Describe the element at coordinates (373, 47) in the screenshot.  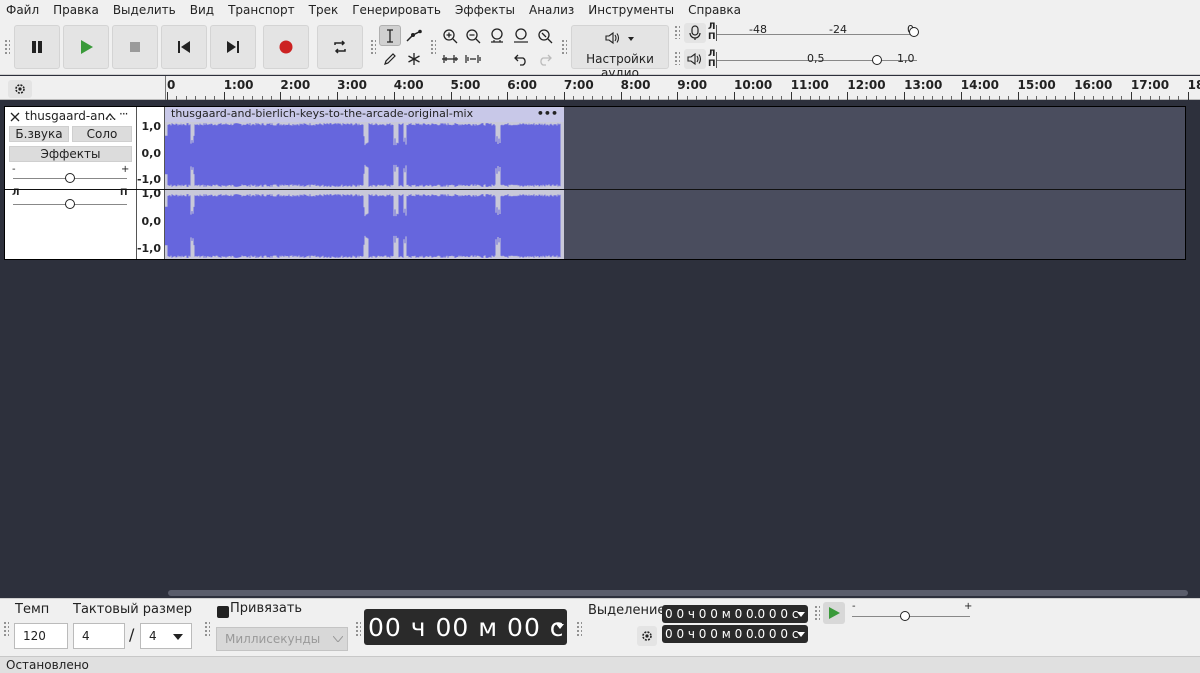
I see `toolbar-grip-tools` at that location.